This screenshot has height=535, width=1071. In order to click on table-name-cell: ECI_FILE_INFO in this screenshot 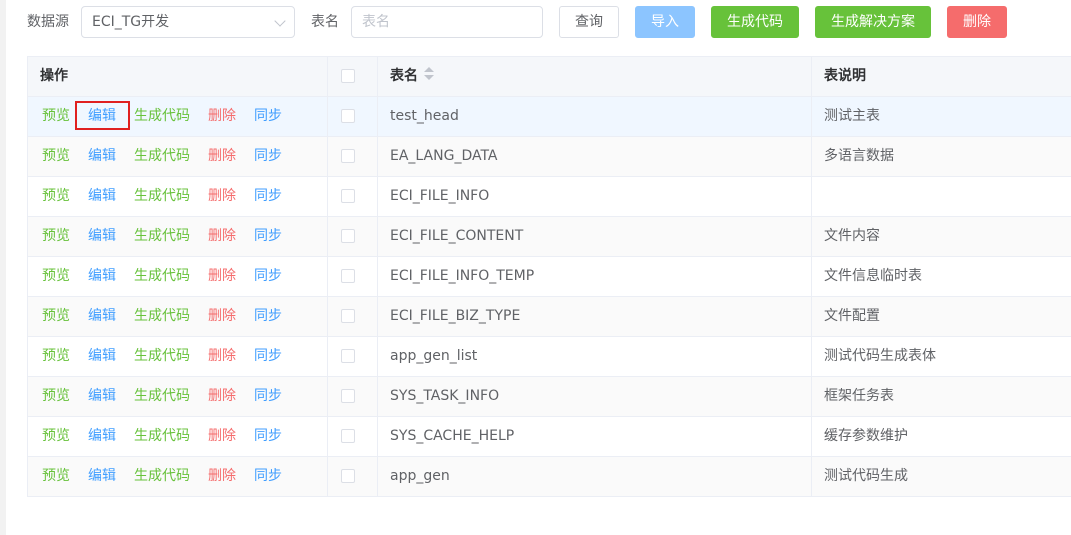, I will do `click(594, 196)`.